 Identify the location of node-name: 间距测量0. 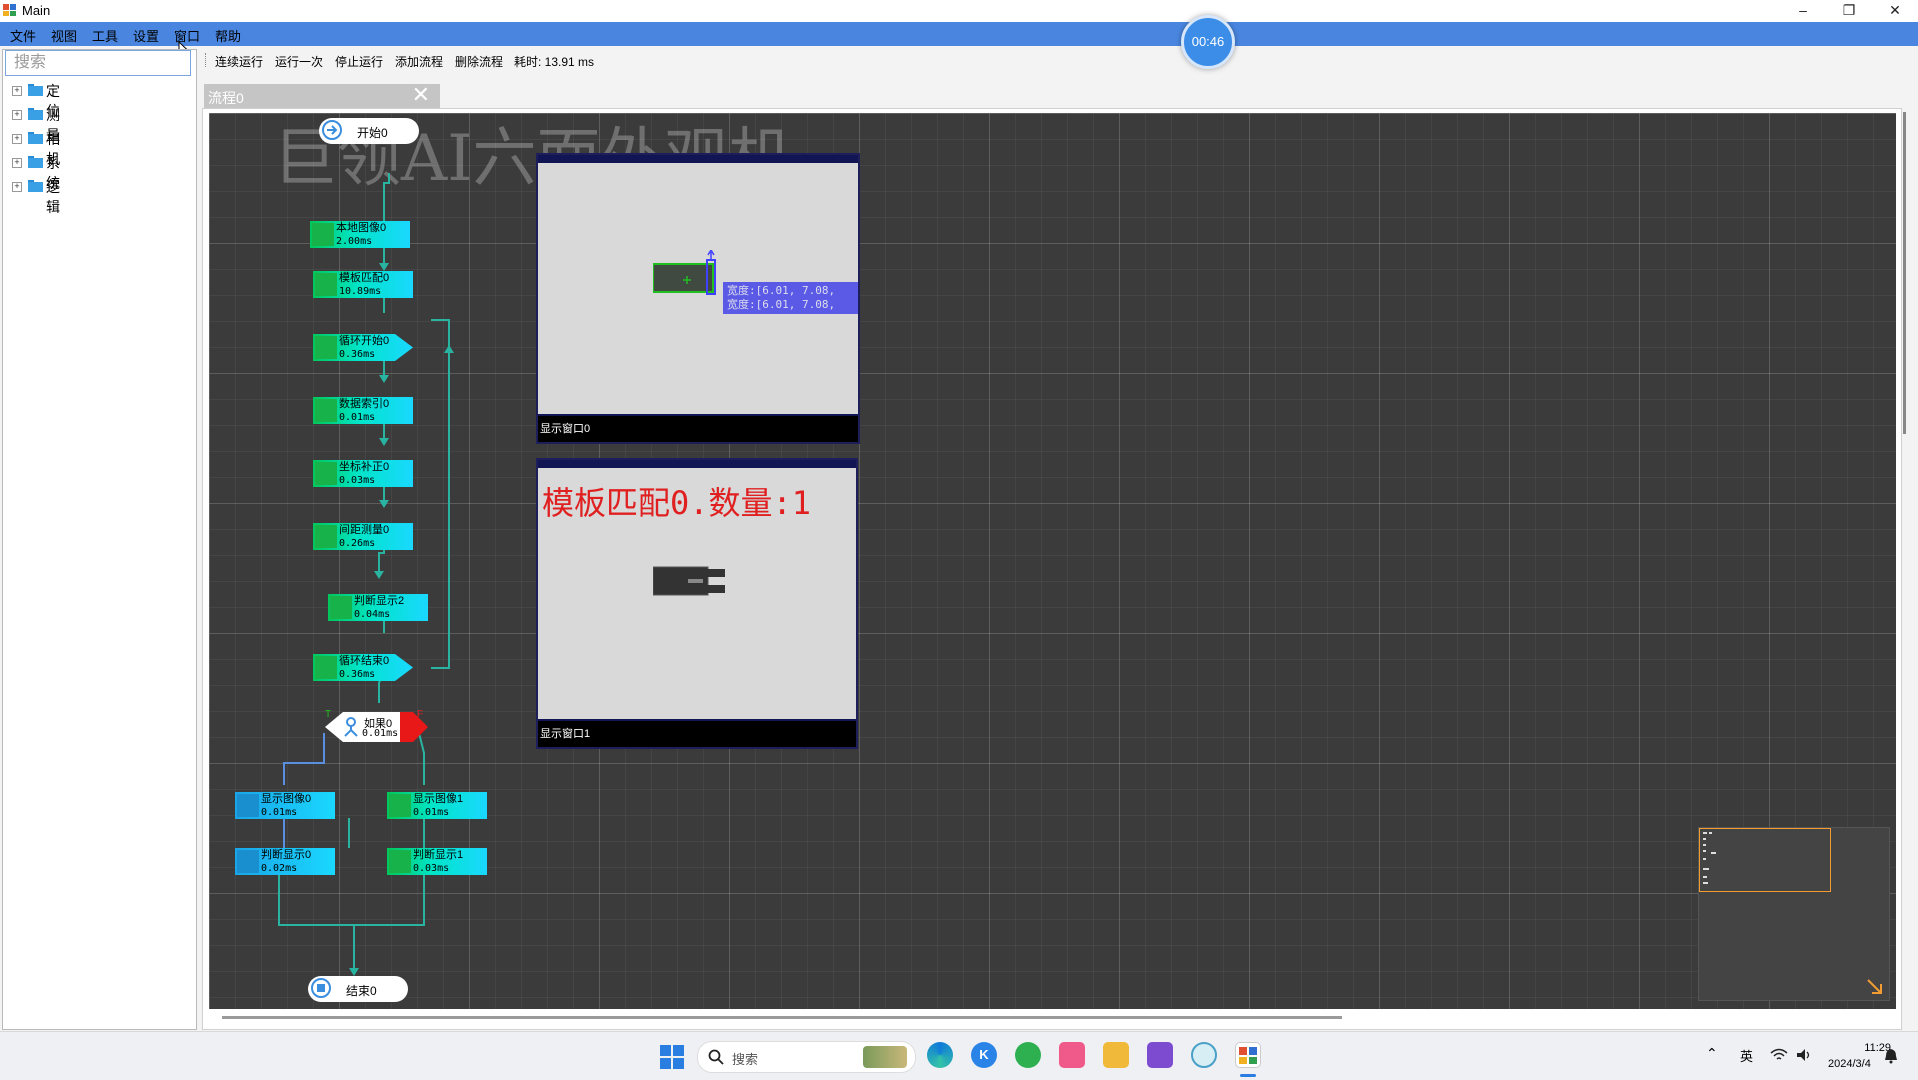
(364, 530).